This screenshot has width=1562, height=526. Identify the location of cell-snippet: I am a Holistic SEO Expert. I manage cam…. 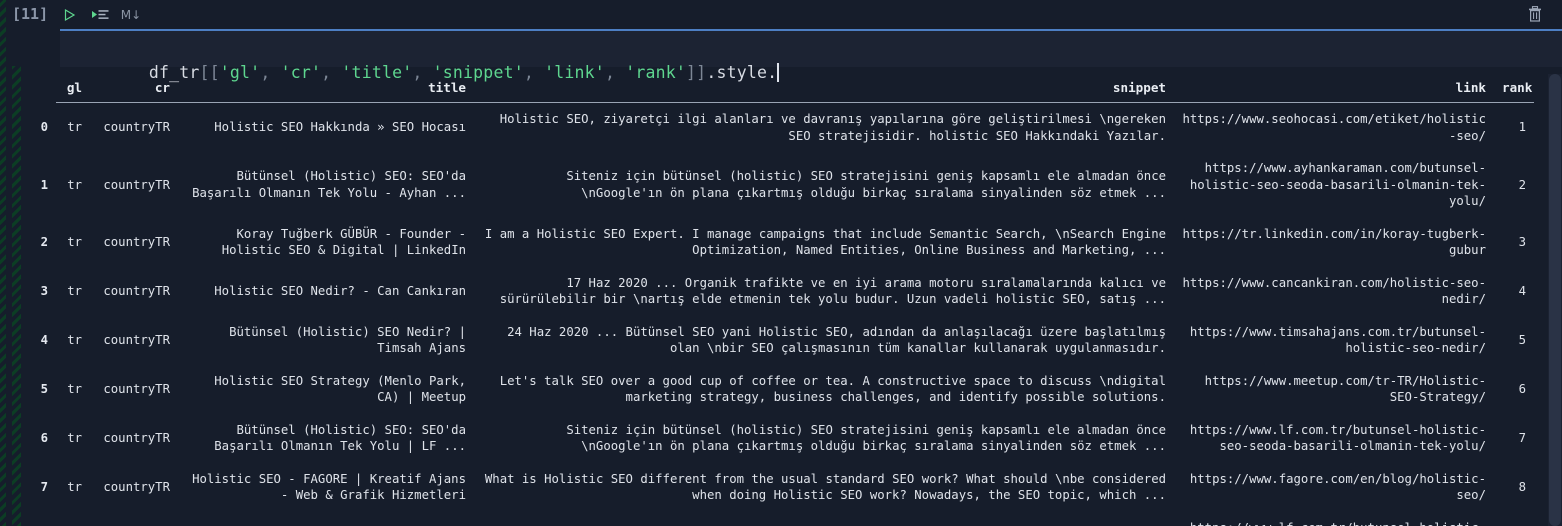
(825, 242).